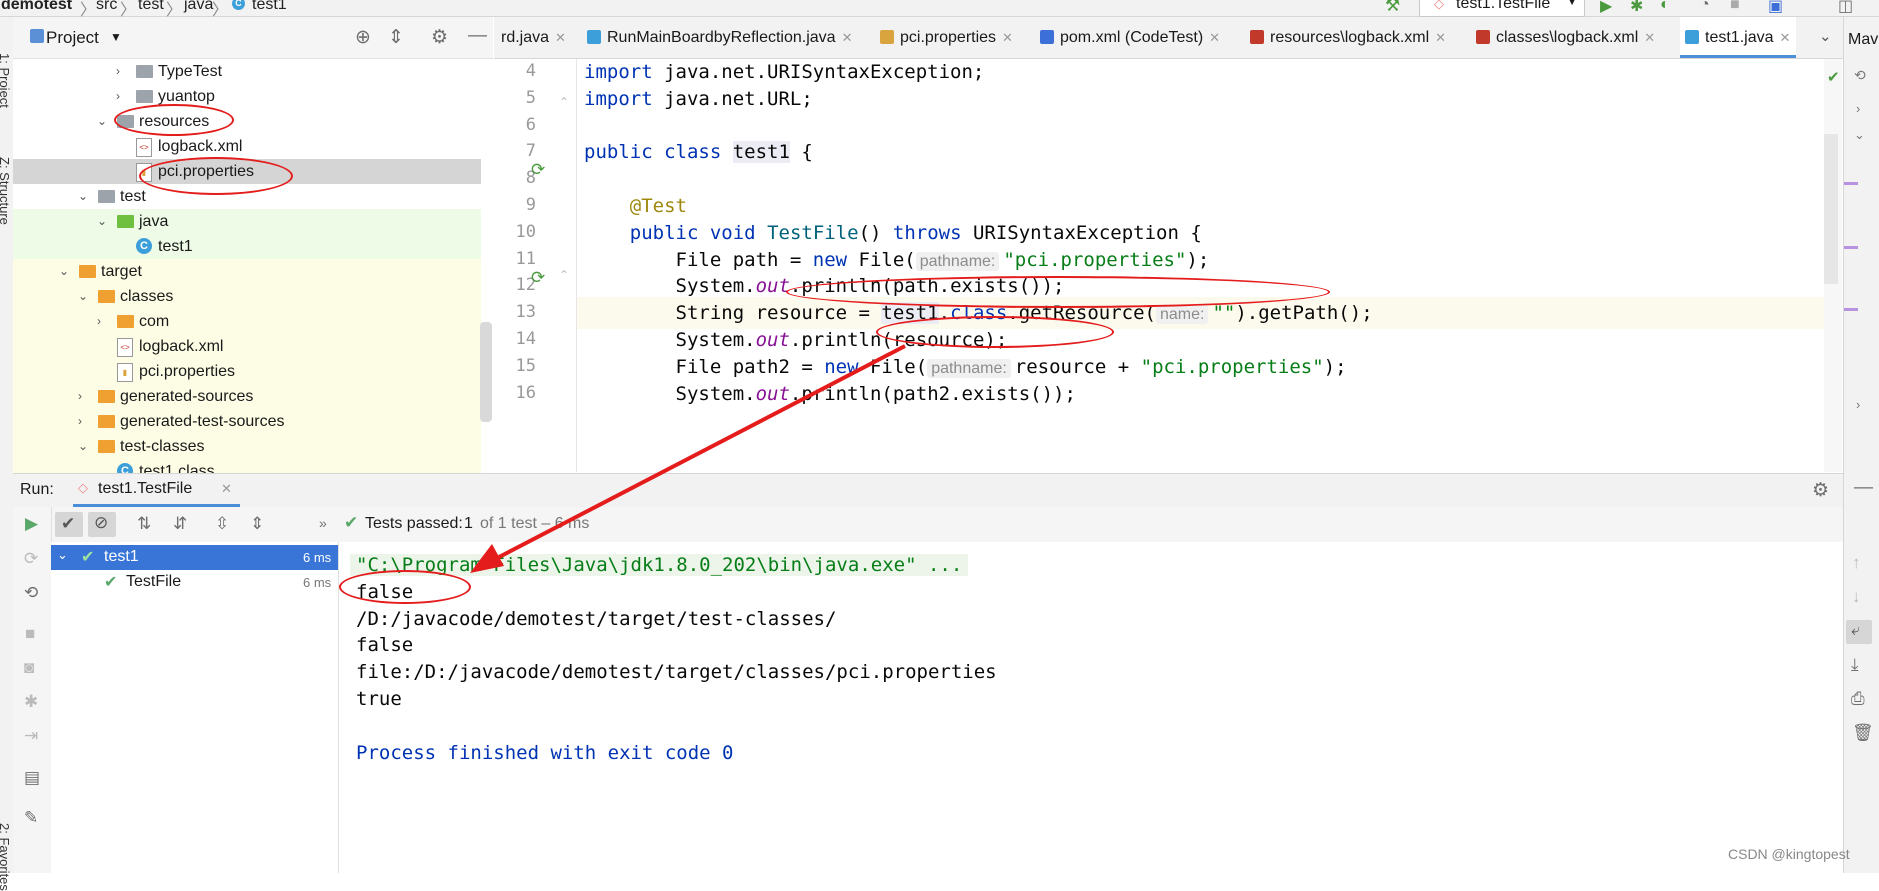 This screenshot has width=1879, height=891. Describe the element at coordinates (247, 96) in the screenshot. I see `tree-item: › yuantop` at that location.